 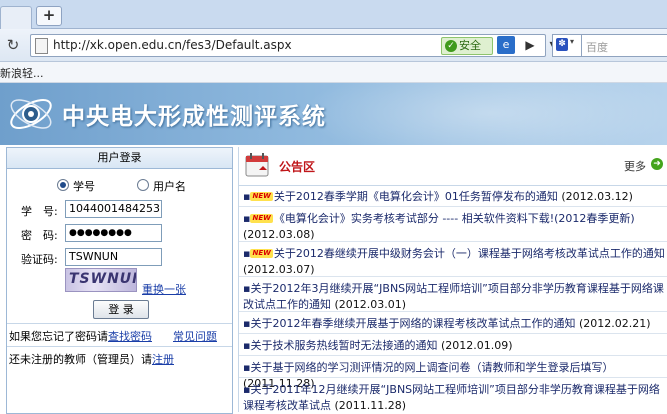 What do you see at coordinates (113, 209) in the screenshot?
I see `student-id-field: 1044001484253` at bounding box center [113, 209].